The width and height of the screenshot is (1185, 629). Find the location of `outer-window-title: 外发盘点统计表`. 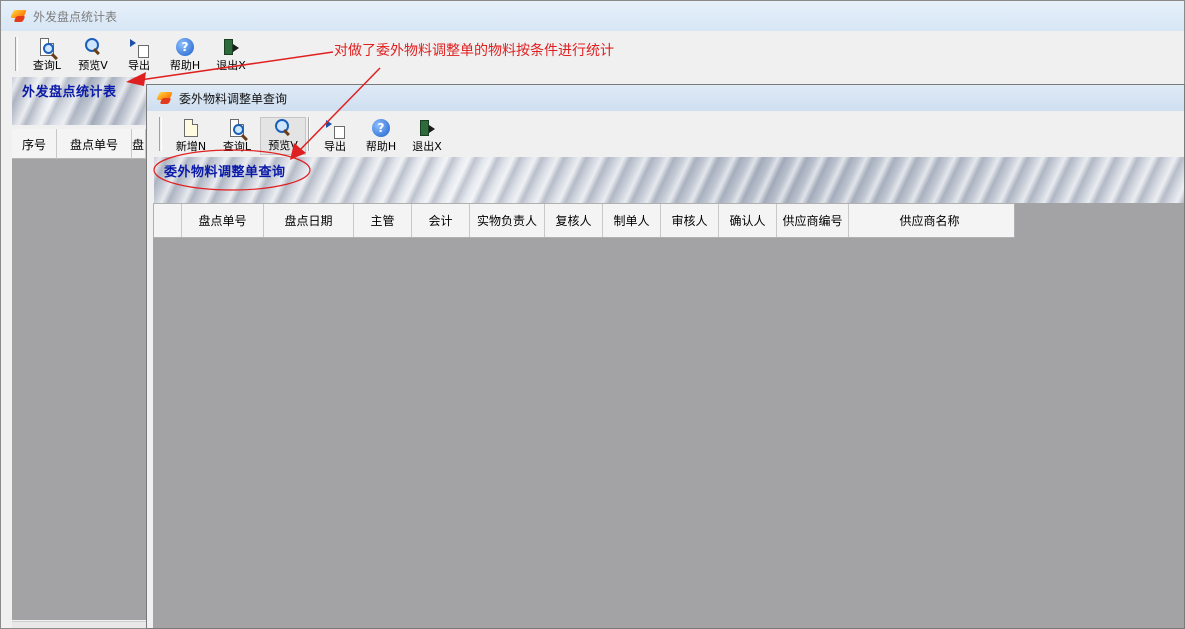

outer-window-title: 外发盘点统计表 is located at coordinates (75, 16).